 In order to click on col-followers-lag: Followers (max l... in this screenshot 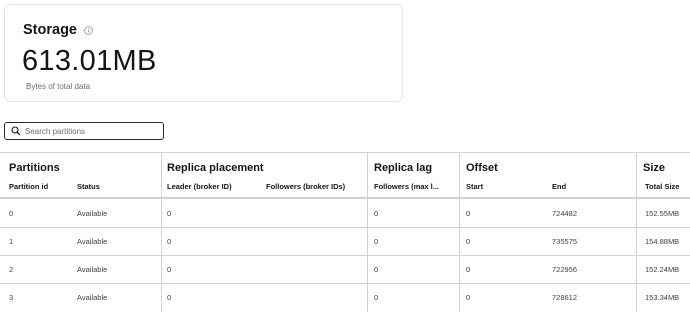, I will do `click(406, 186)`.